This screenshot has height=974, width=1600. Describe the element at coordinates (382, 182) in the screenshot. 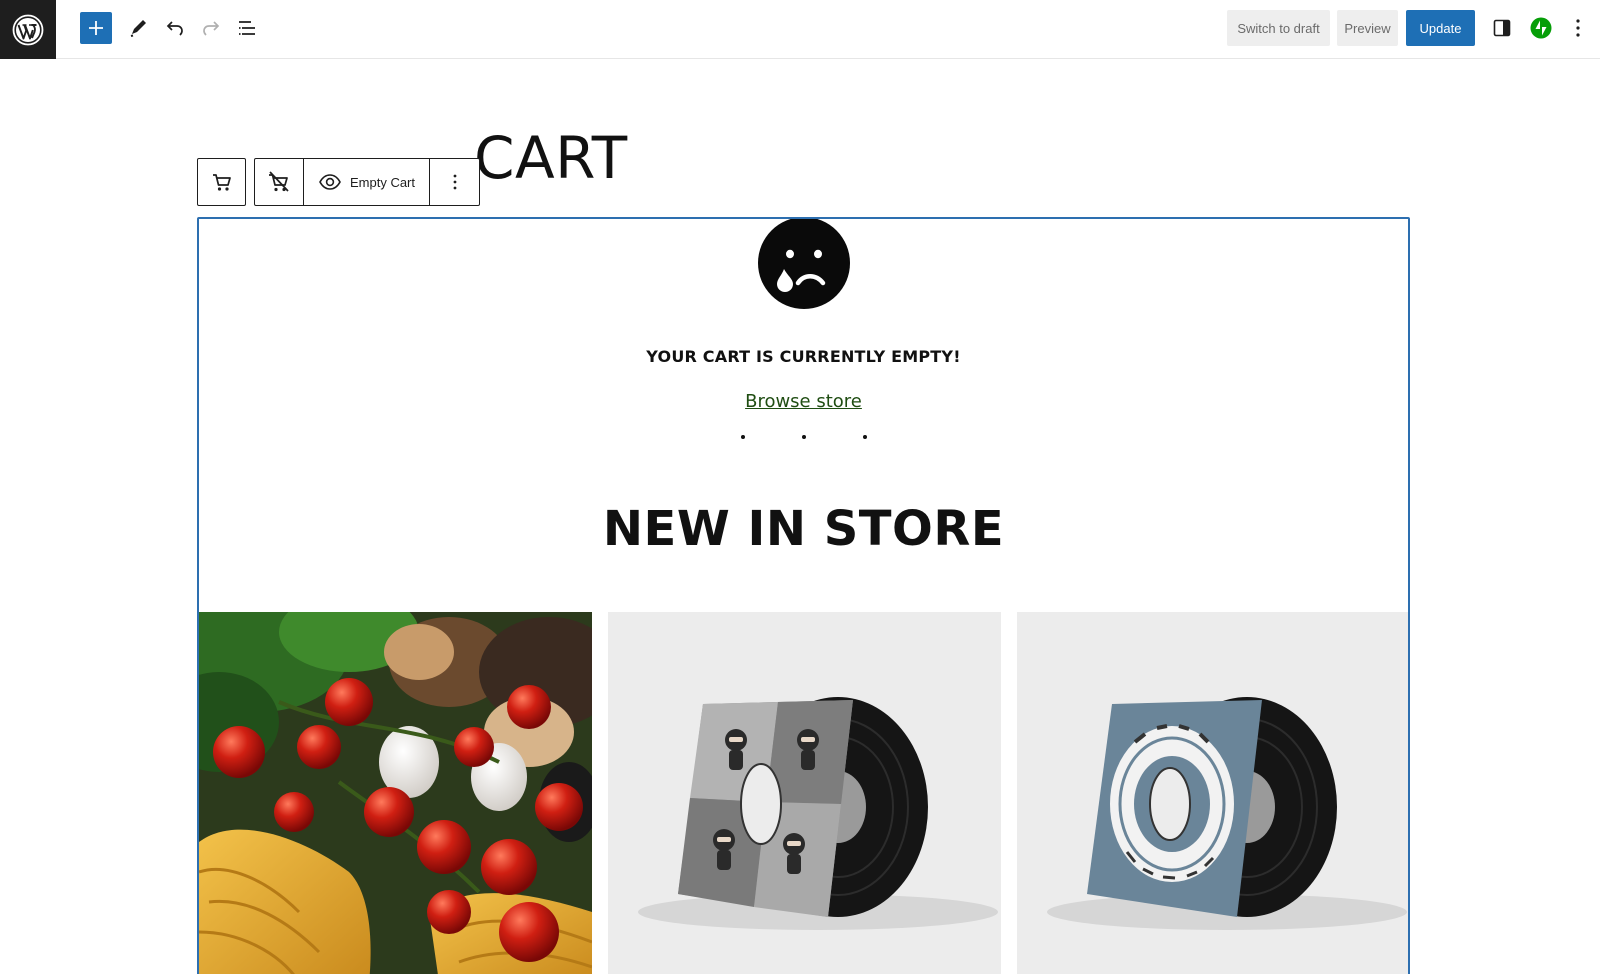

I see `view-switcher-label: Empty Cart` at that location.